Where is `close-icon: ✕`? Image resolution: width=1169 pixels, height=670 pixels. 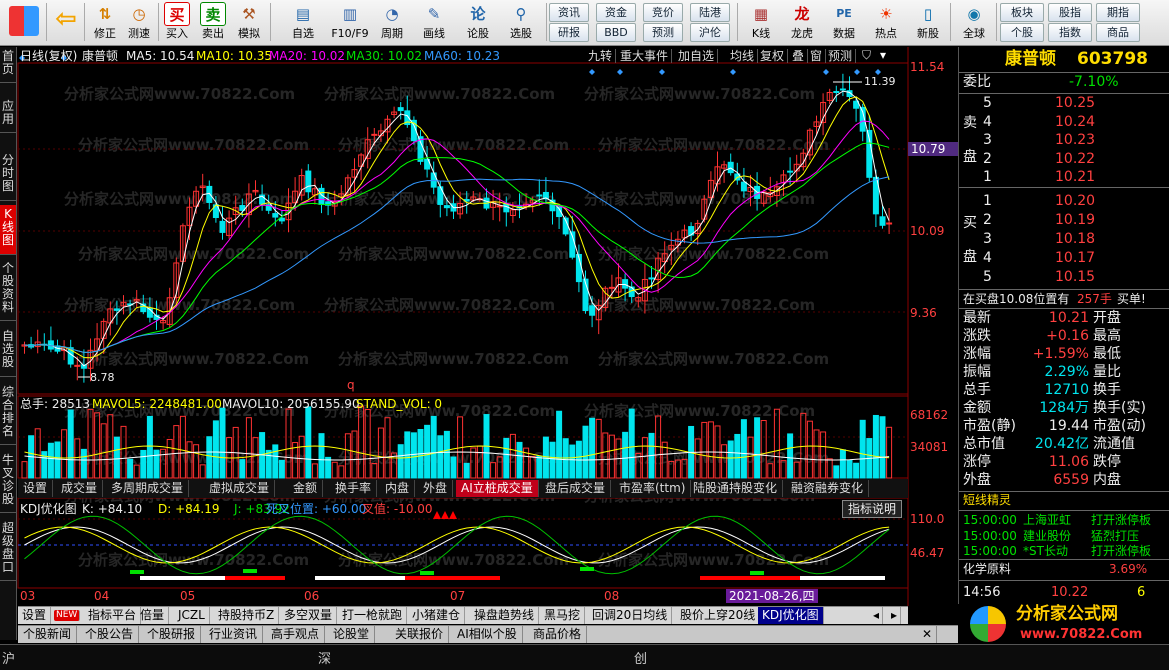
close-icon: ✕ is located at coordinates (928, 634).